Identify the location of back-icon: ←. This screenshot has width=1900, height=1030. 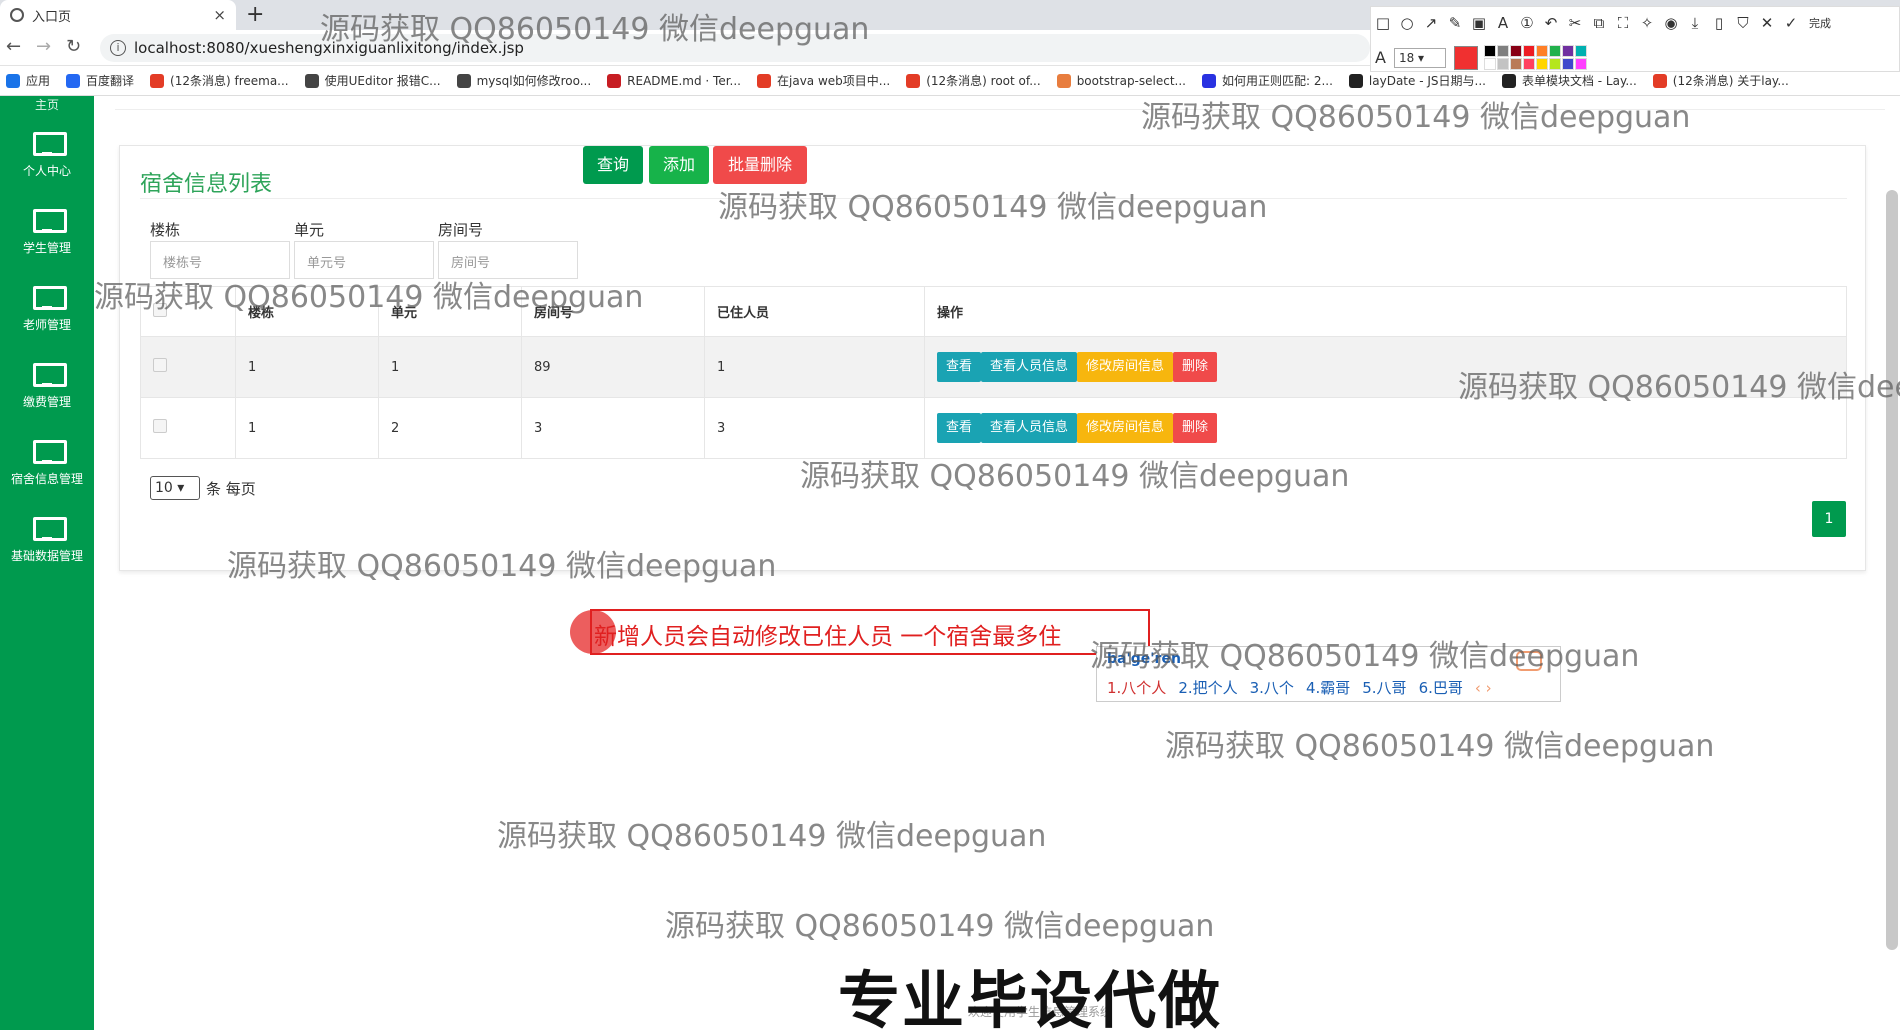
(13, 46).